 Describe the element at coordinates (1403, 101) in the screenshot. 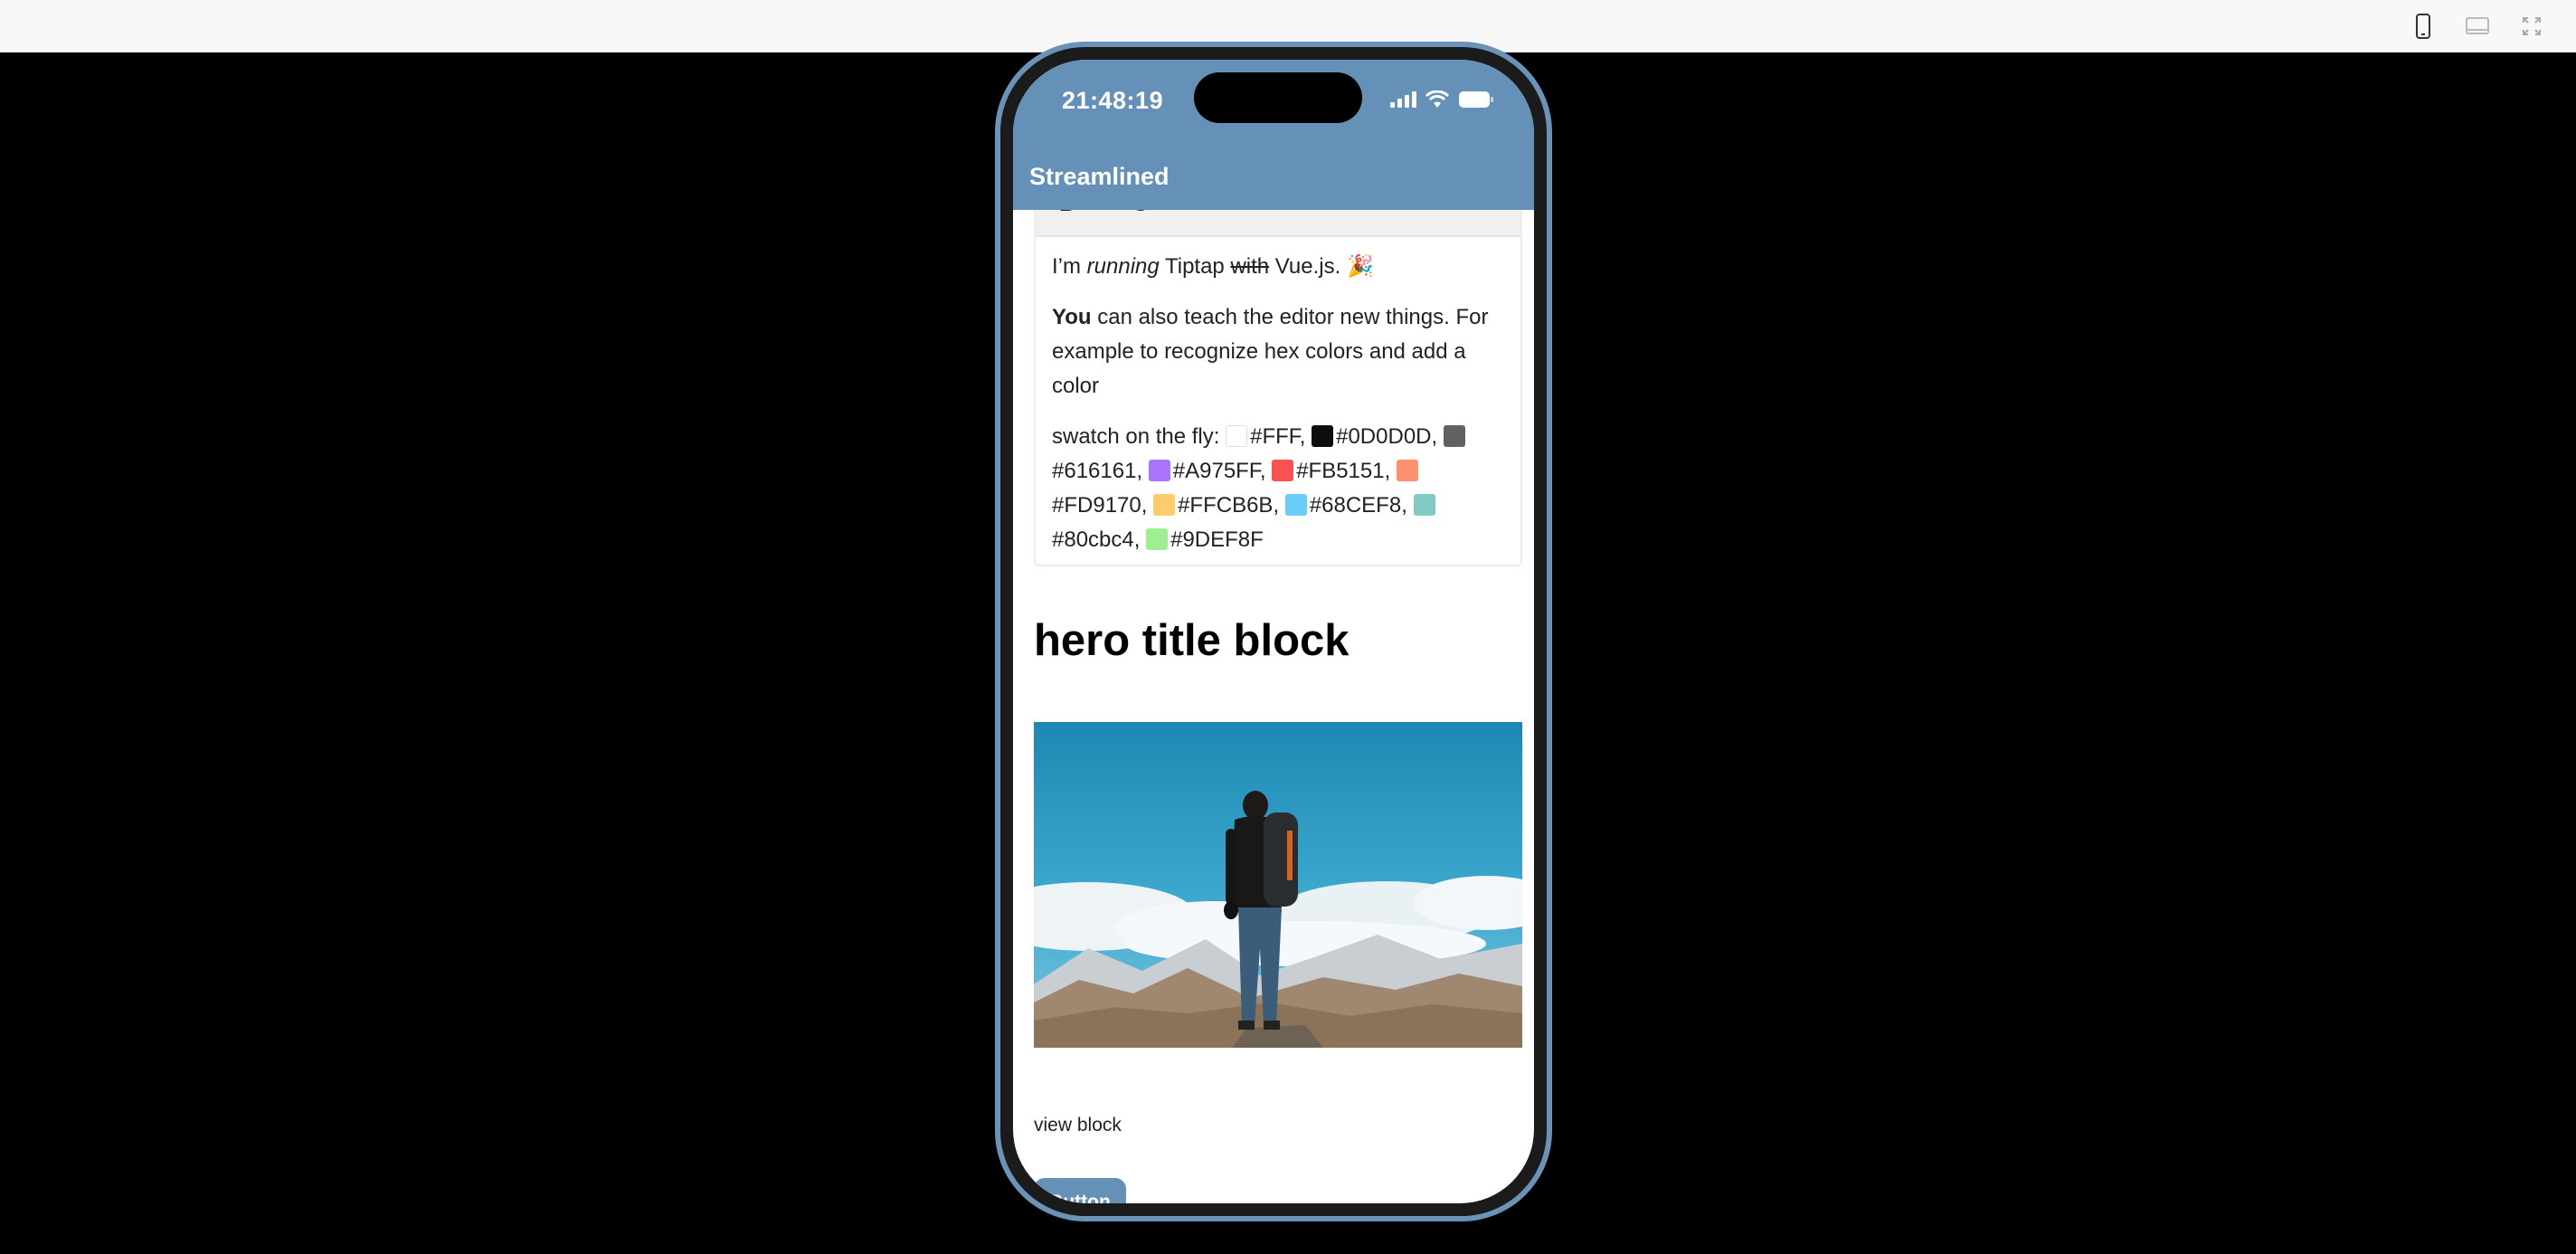

I see `signal-icon` at that location.